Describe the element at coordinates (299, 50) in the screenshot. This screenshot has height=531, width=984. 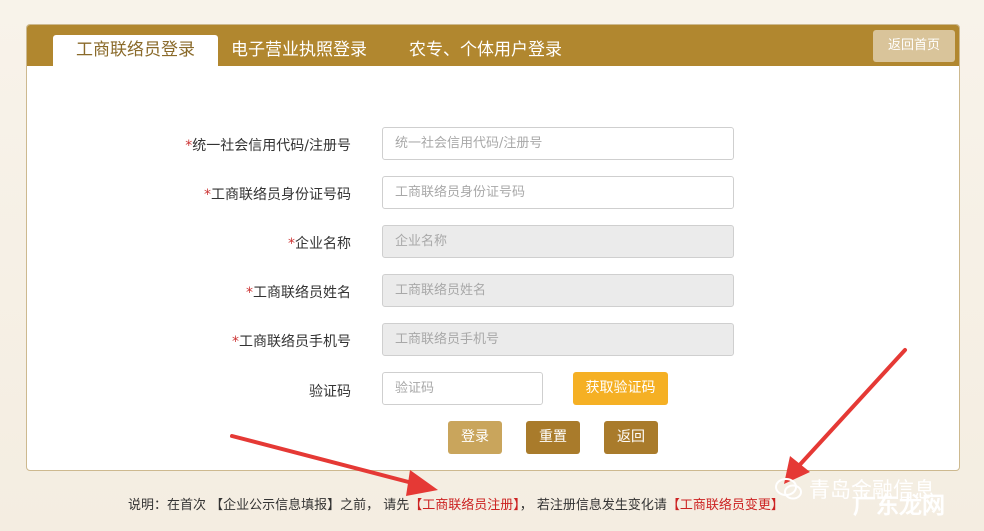
I see `tab-e-license-login: 电子营业执照登录` at that location.